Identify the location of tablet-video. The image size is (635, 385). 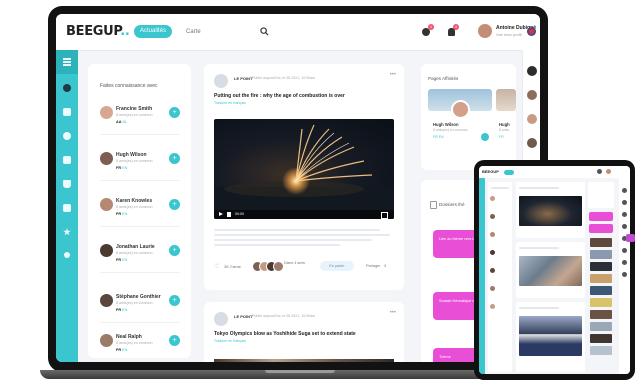
(550, 211).